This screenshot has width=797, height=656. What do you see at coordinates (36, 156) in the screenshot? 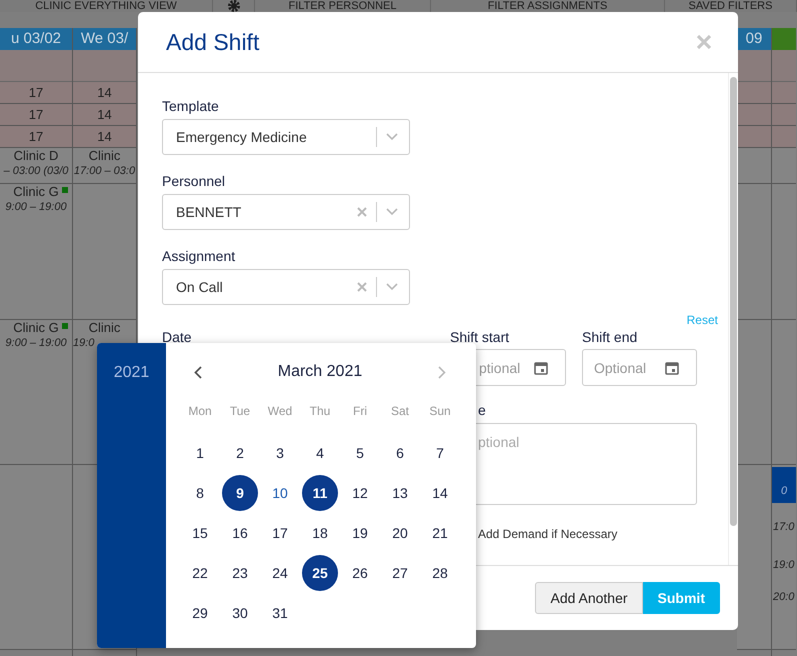
I see `shift-title: Clinic D` at bounding box center [36, 156].